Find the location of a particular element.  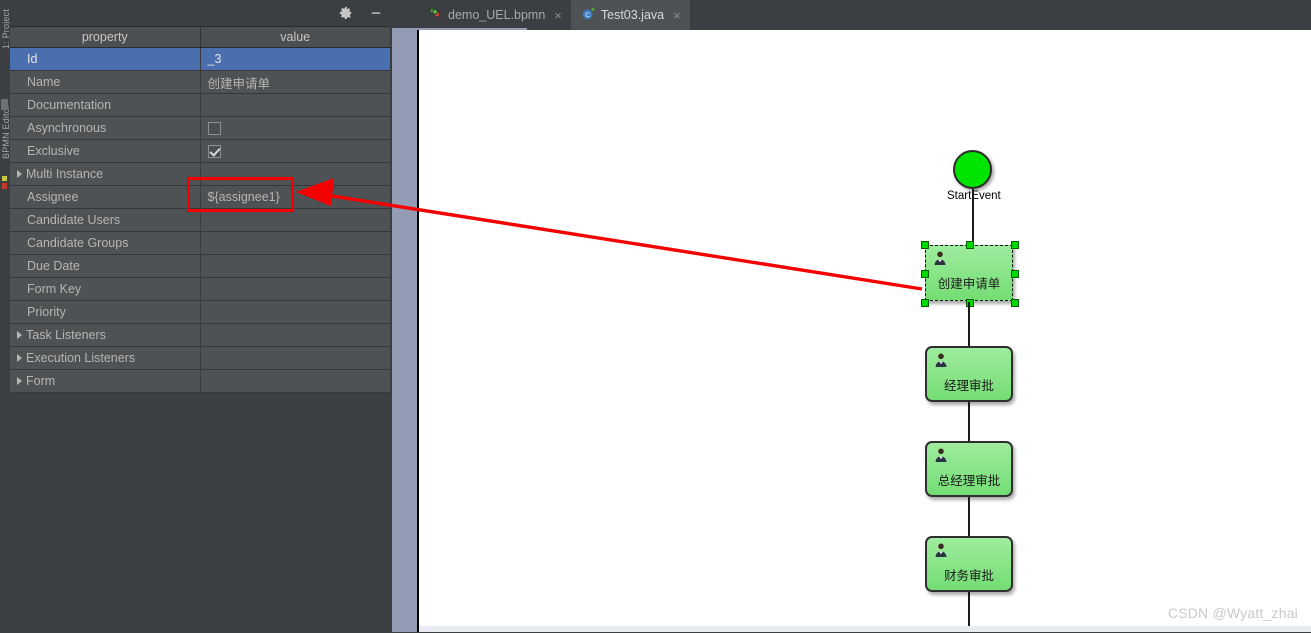

table-row: Task Listeners is located at coordinates (200, 335).